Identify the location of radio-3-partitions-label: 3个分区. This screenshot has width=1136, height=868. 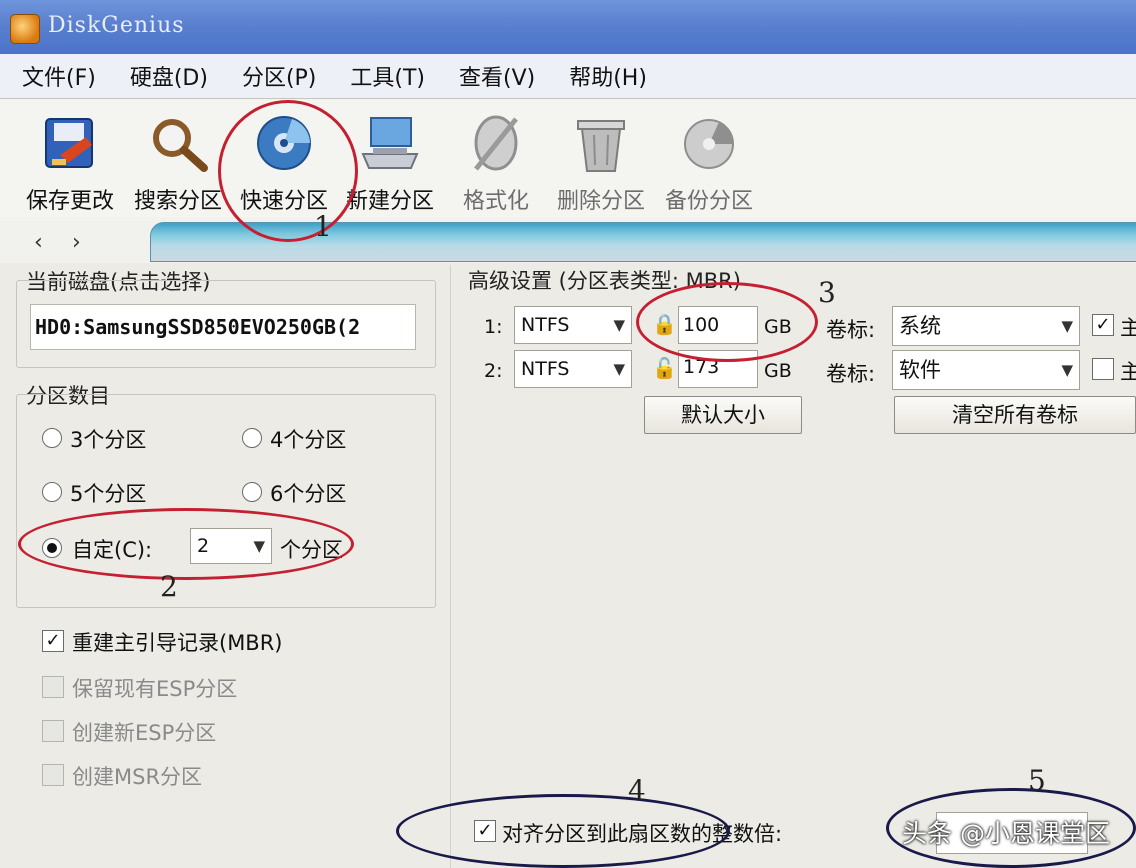
(108, 440).